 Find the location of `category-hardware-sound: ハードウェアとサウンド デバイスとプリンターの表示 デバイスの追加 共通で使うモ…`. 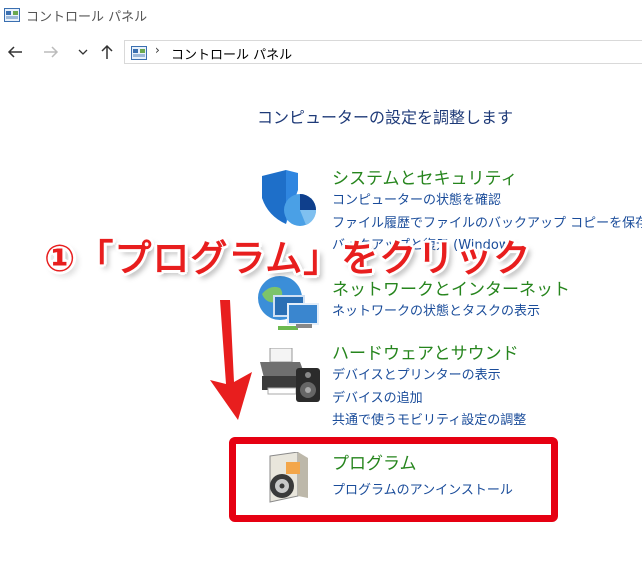

category-hardware-sound: ハードウェアとサウンド デバイスとプリンターの表示 デバイスの追加 共通で使うモ… is located at coordinates (429, 388).